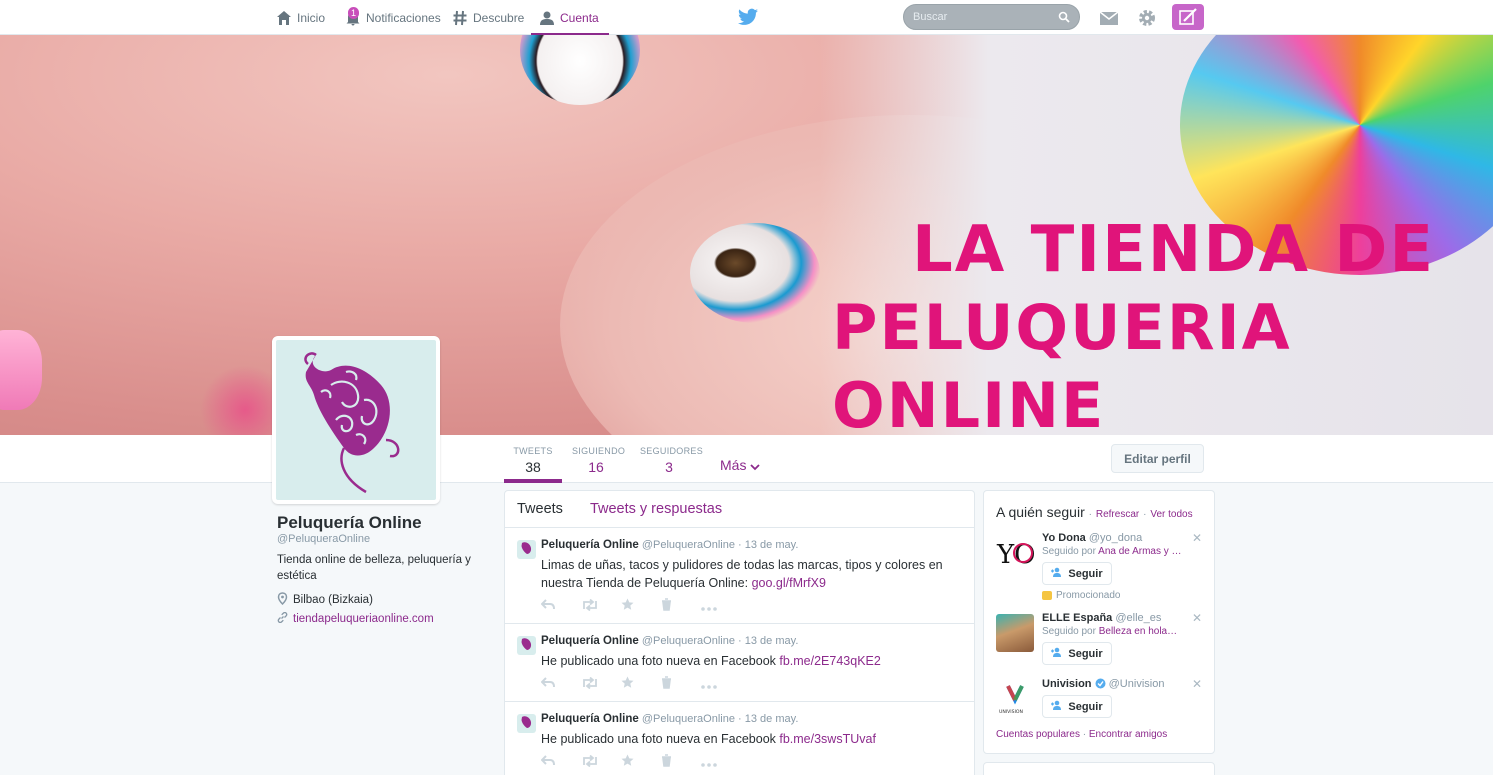 The width and height of the screenshot is (1493, 775). Describe the element at coordinates (1157, 458) in the screenshot. I see `edit-profile-button: Editar perfil` at that location.